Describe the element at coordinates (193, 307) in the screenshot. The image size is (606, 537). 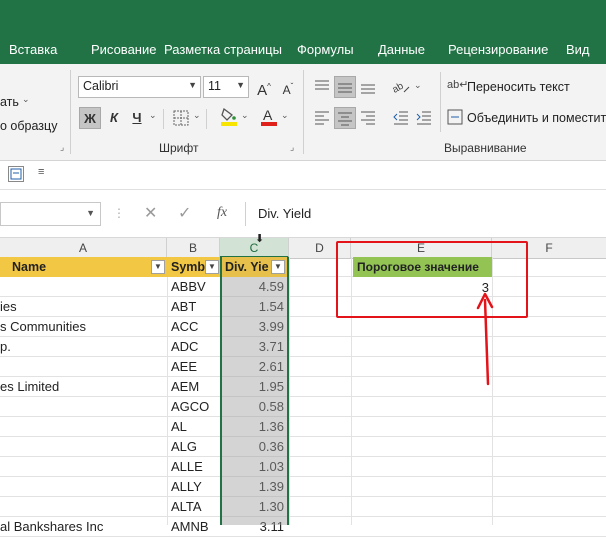
I see `symbol-cell: ABT` at that location.